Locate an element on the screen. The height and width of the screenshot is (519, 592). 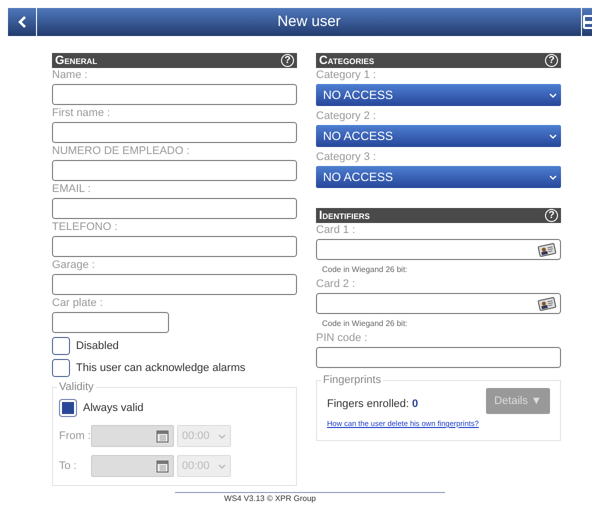
field-label: To : is located at coordinates (68, 466).